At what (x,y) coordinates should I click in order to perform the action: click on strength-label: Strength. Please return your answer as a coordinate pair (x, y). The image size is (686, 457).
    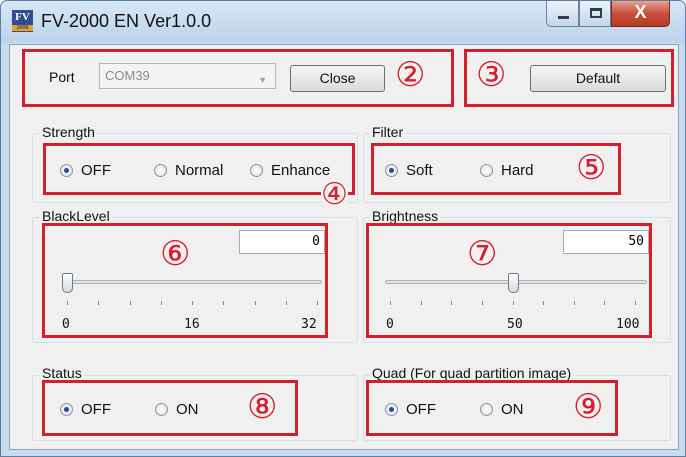
    Looking at the image, I should click on (68, 132).